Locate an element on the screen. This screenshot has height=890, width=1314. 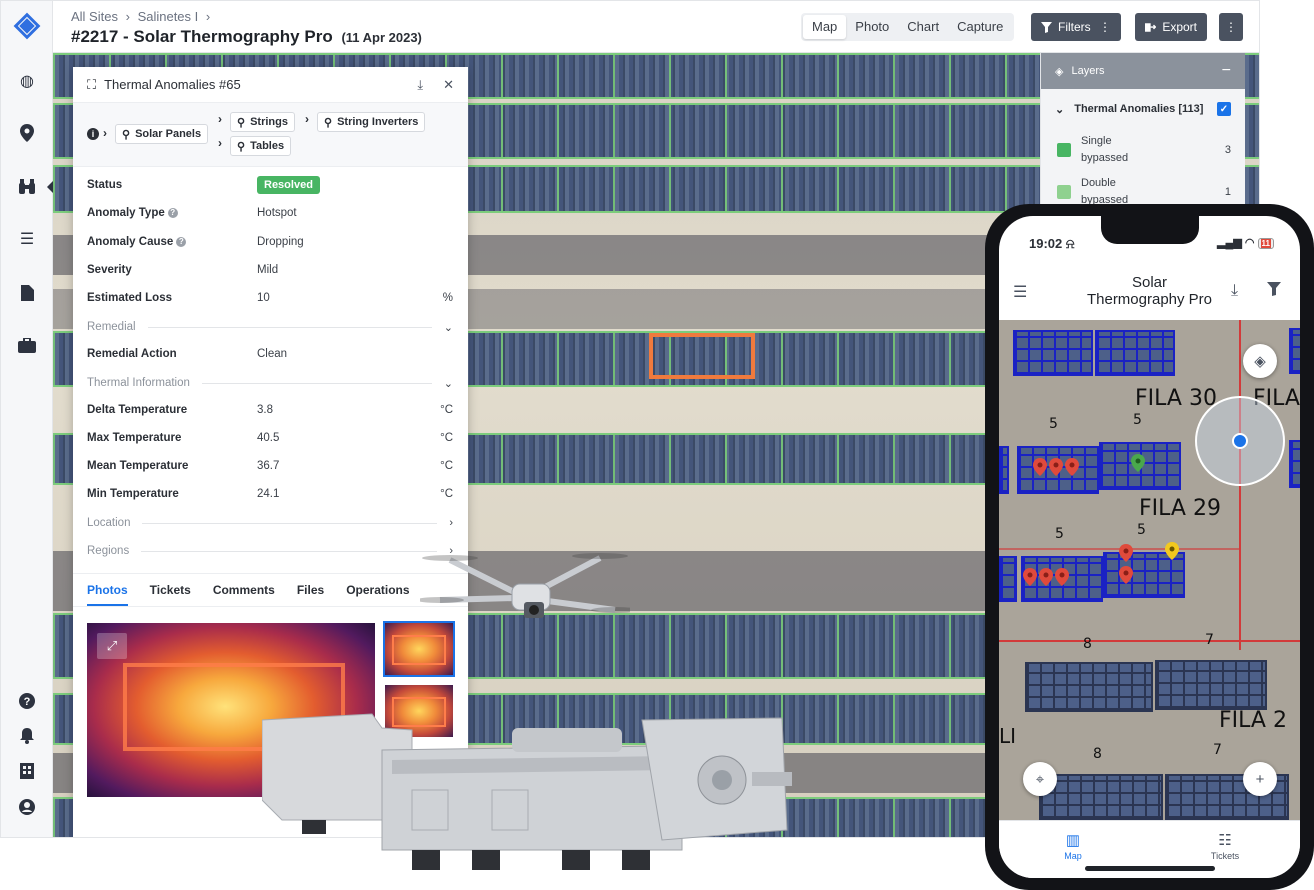
relation-chip-strings: ⚲ Strings is located at coordinates (262, 122).